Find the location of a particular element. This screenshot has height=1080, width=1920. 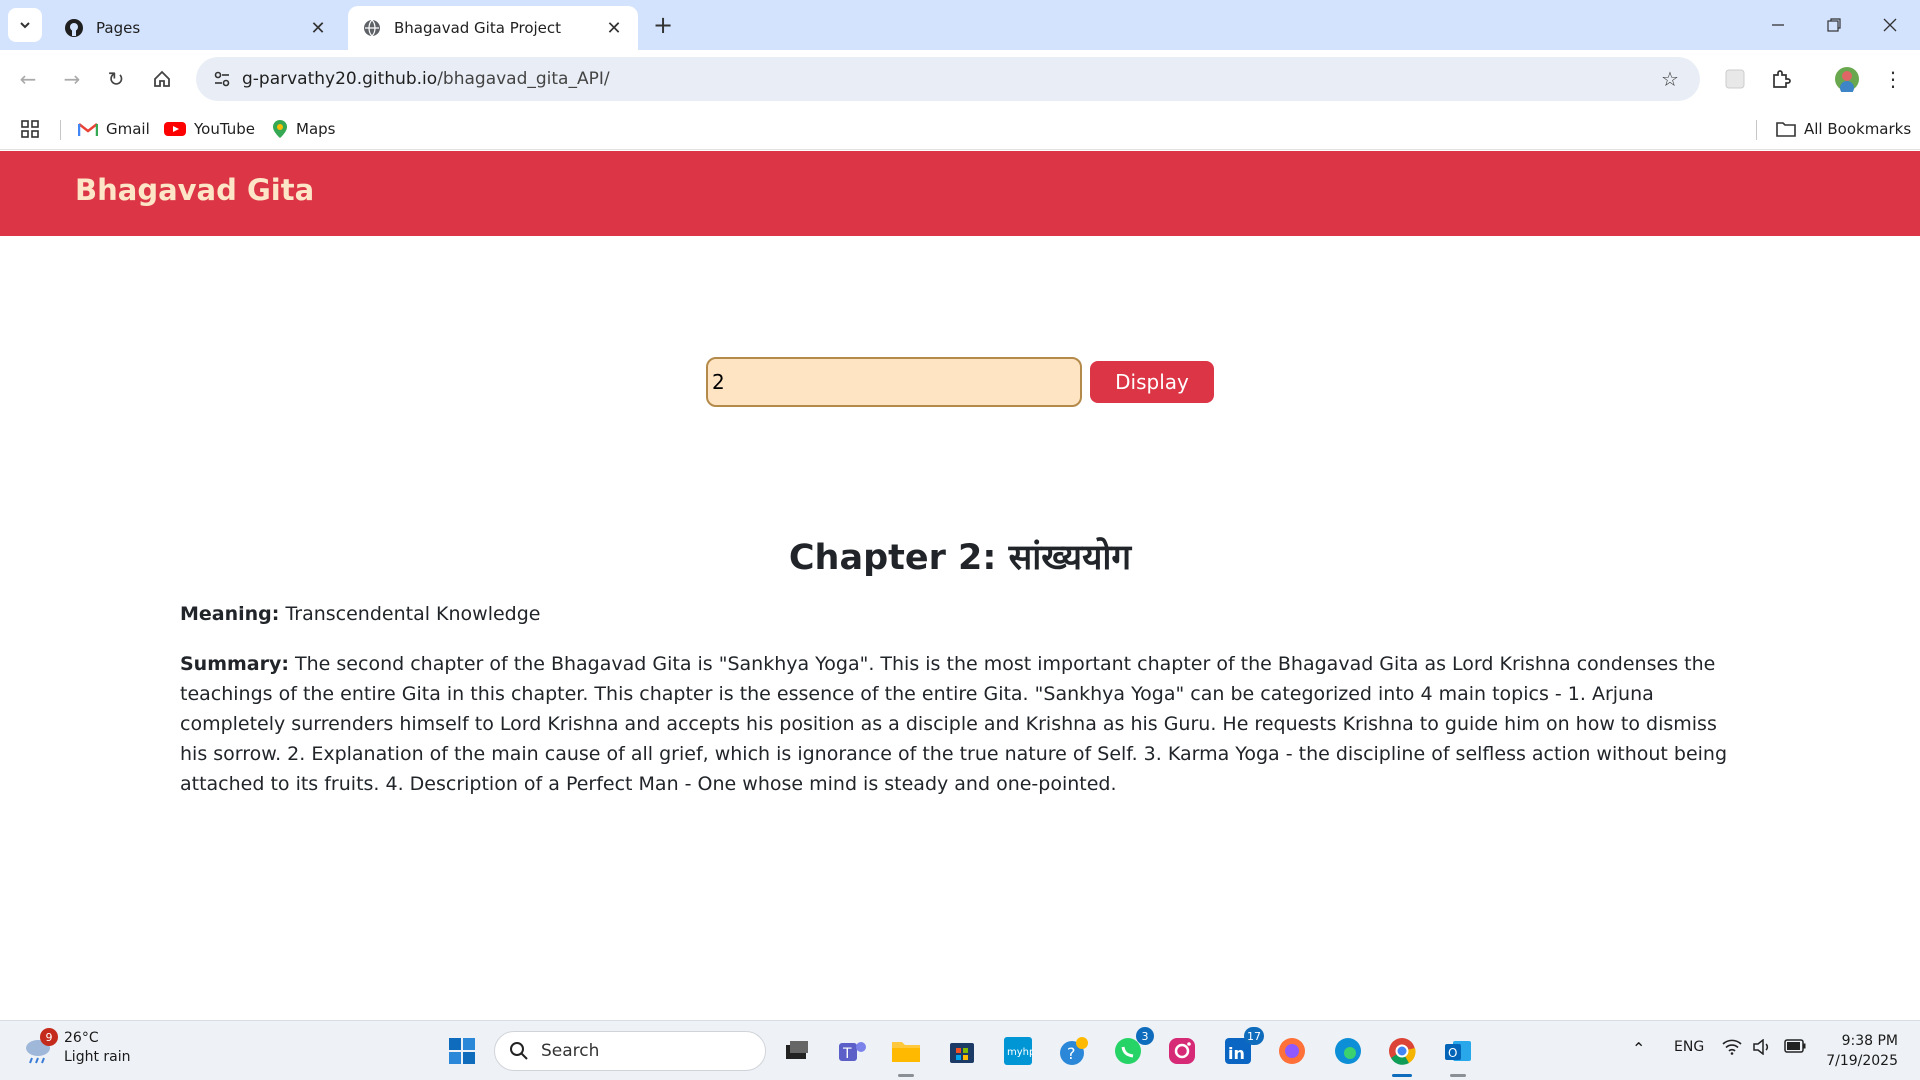

tab-bhagavad-gita: Bhagavad Gita Project ✕ is located at coordinates (493, 28).